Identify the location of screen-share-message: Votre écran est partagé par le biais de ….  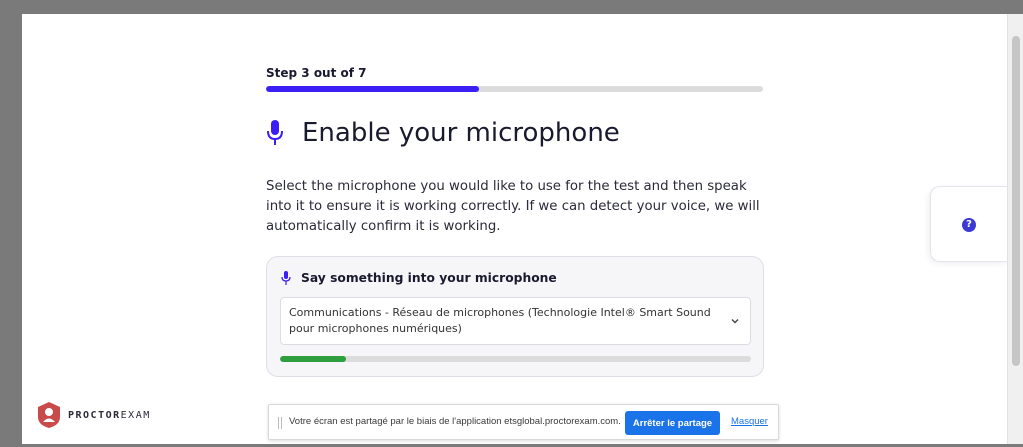
(455, 421).